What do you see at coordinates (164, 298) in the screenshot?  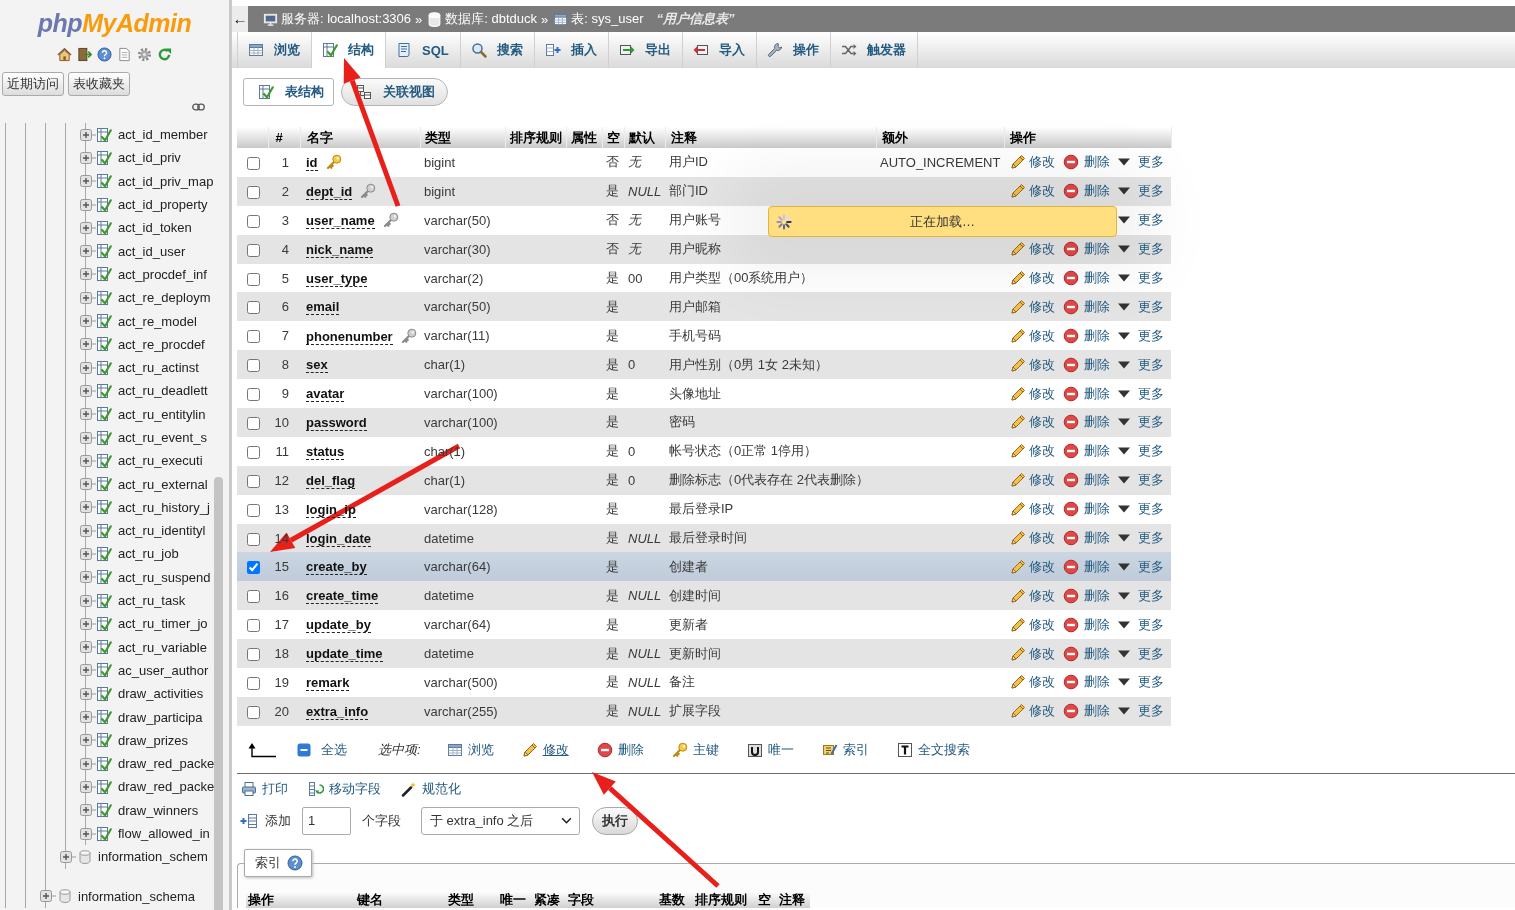 I see `sidebar-table-link: act_re_deploym` at bounding box center [164, 298].